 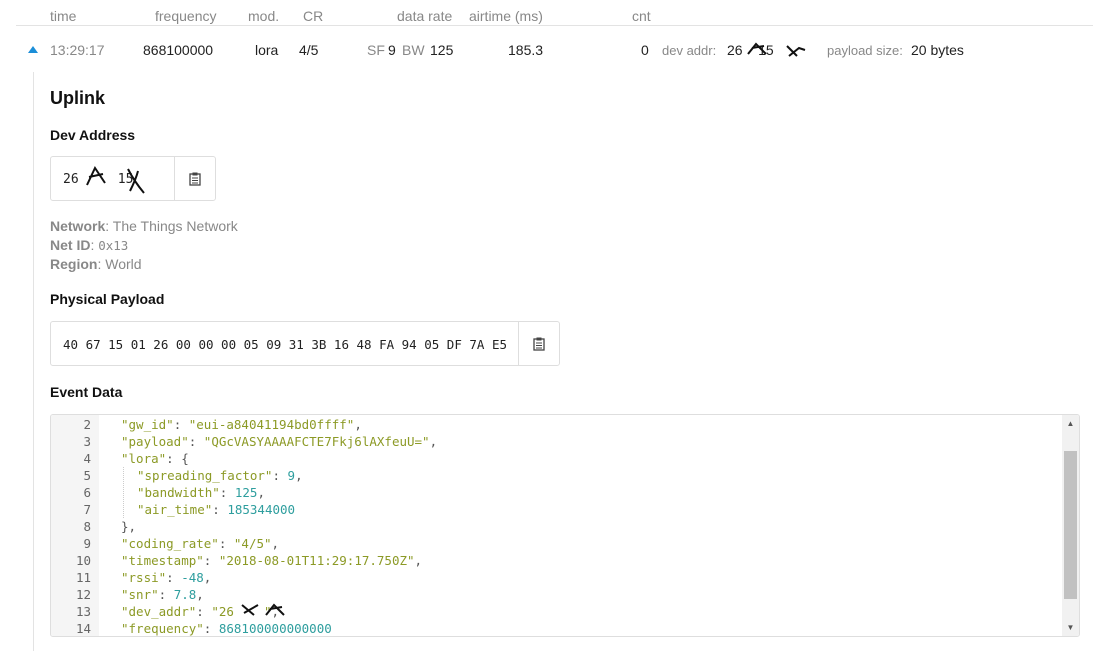 What do you see at coordinates (87, 509) in the screenshot?
I see `line-number: 7` at bounding box center [87, 509].